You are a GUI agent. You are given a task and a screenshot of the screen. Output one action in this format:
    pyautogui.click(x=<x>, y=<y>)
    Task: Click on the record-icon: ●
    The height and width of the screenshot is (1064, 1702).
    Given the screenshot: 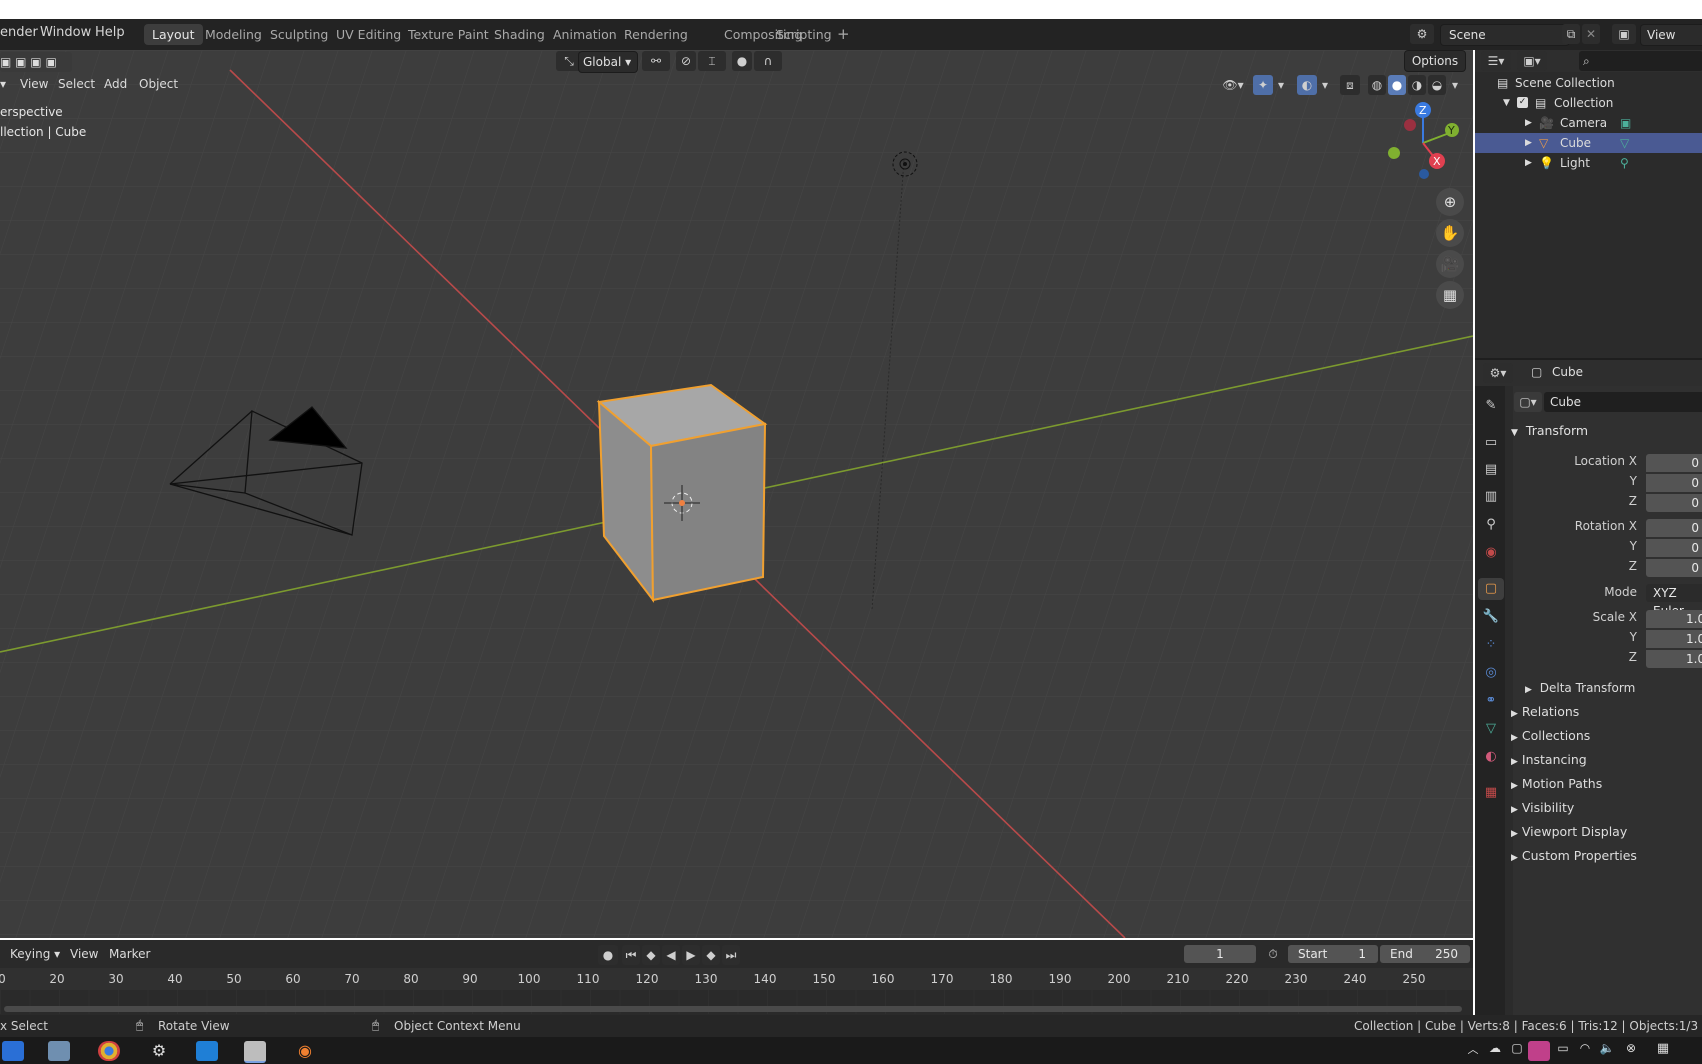 What is the action you would take?
    pyautogui.click(x=608, y=955)
    